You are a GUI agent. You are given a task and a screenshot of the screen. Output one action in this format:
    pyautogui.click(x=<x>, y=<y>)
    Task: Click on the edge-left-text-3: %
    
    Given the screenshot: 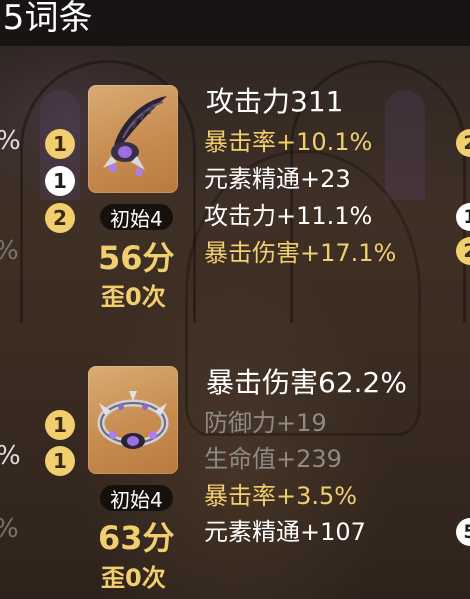 What is the action you would take?
    pyautogui.click(x=10, y=456)
    